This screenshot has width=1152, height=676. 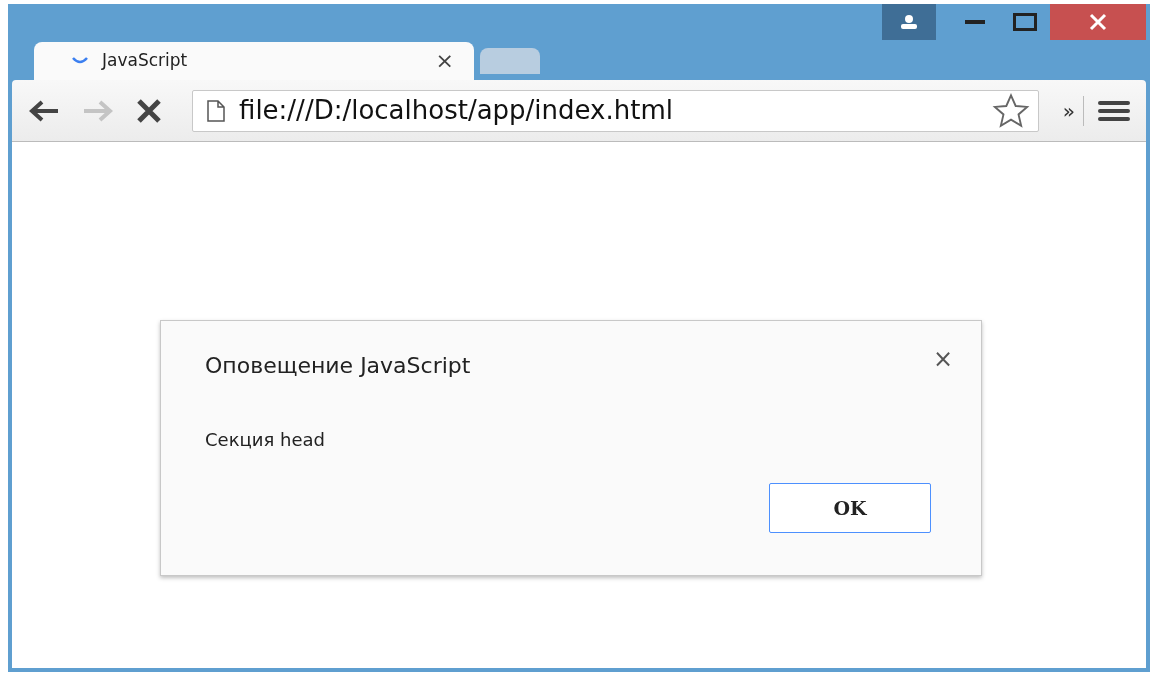 What do you see at coordinates (216, 110) in the screenshot?
I see `page-icon` at bounding box center [216, 110].